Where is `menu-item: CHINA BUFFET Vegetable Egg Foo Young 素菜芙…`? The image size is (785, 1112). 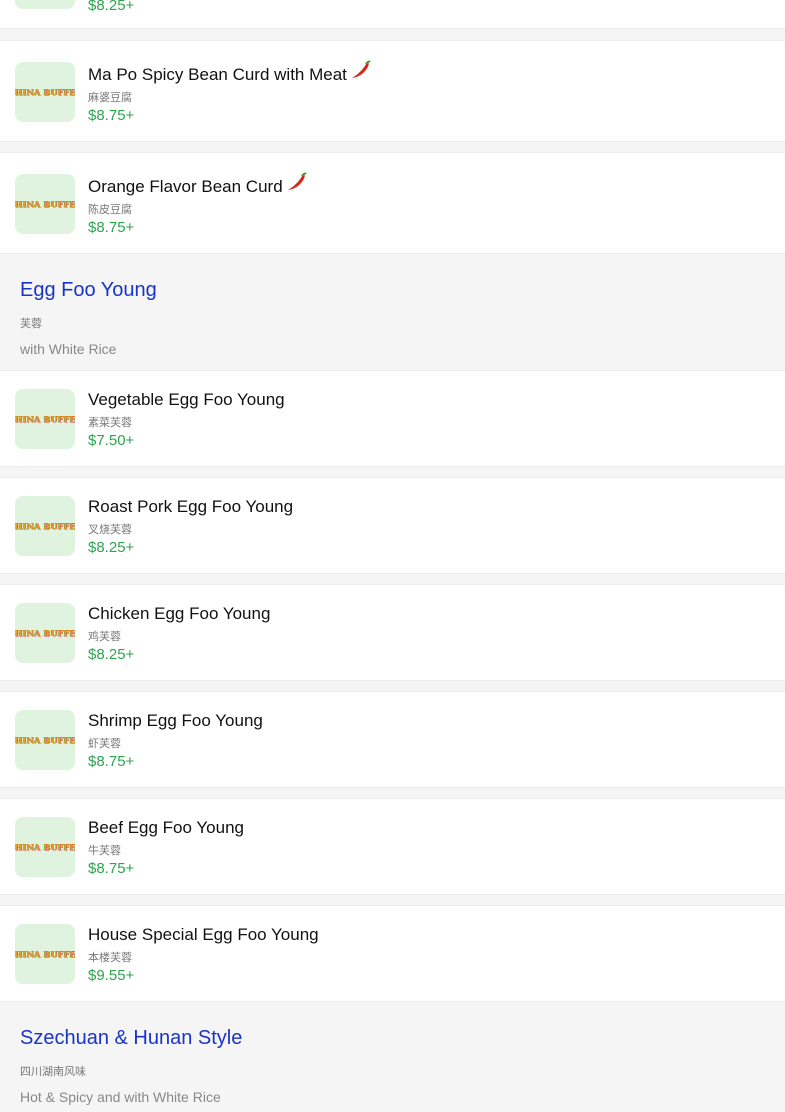
menu-item: CHINA BUFFET Vegetable Egg Foo Young 素菜芙… is located at coordinates (392, 418).